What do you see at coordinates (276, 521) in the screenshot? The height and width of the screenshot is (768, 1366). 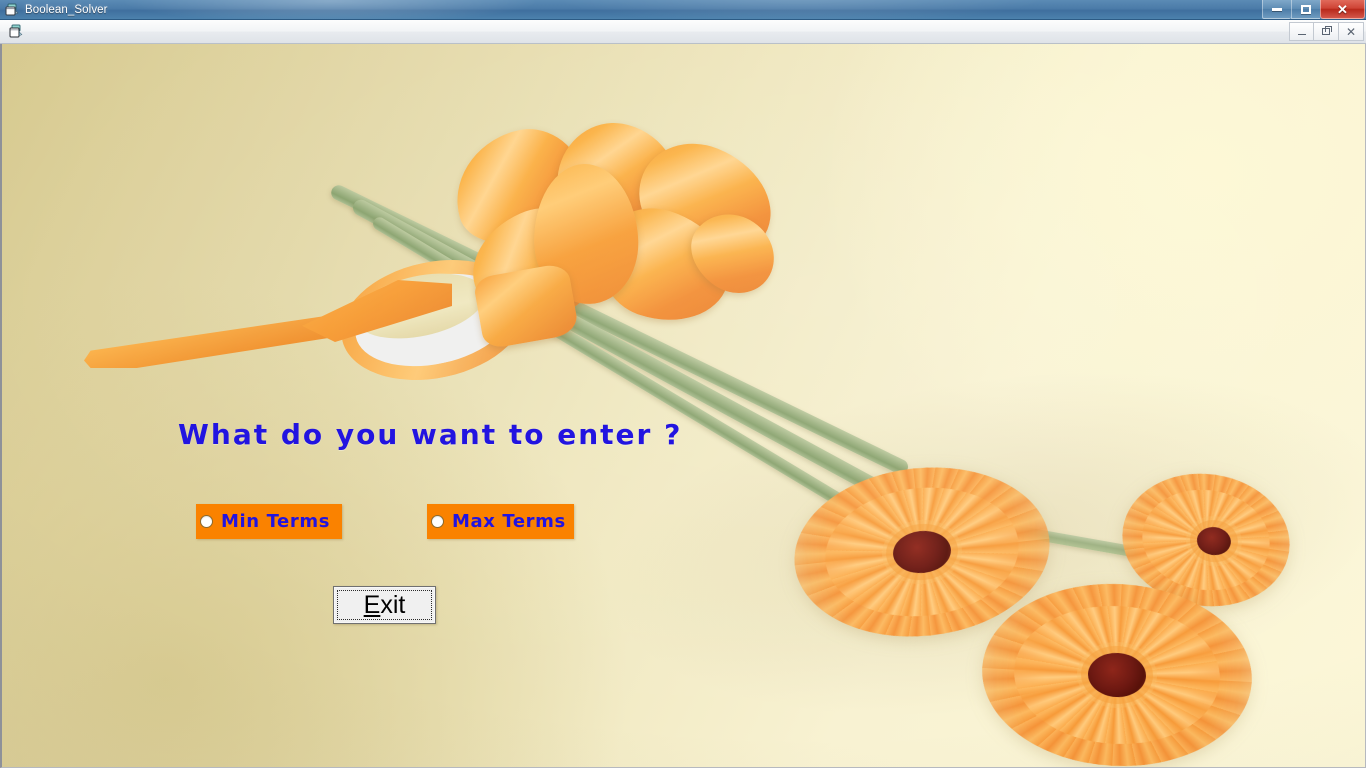 I see `radio-option-label: Min Terms` at bounding box center [276, 521].